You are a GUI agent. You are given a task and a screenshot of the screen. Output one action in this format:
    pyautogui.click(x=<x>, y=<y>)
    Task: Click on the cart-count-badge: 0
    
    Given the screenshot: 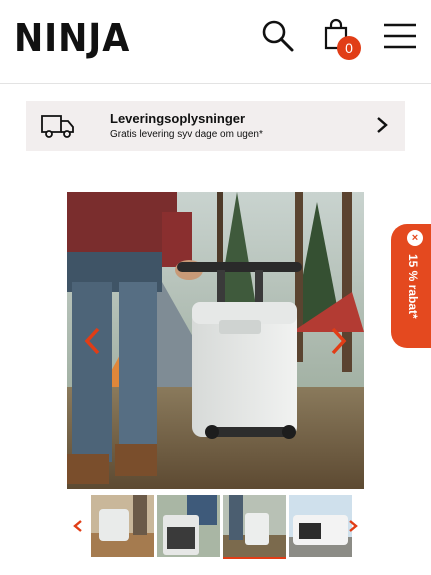 What is the action you would take?
    pyautogui.click(x=349, y=48)
    